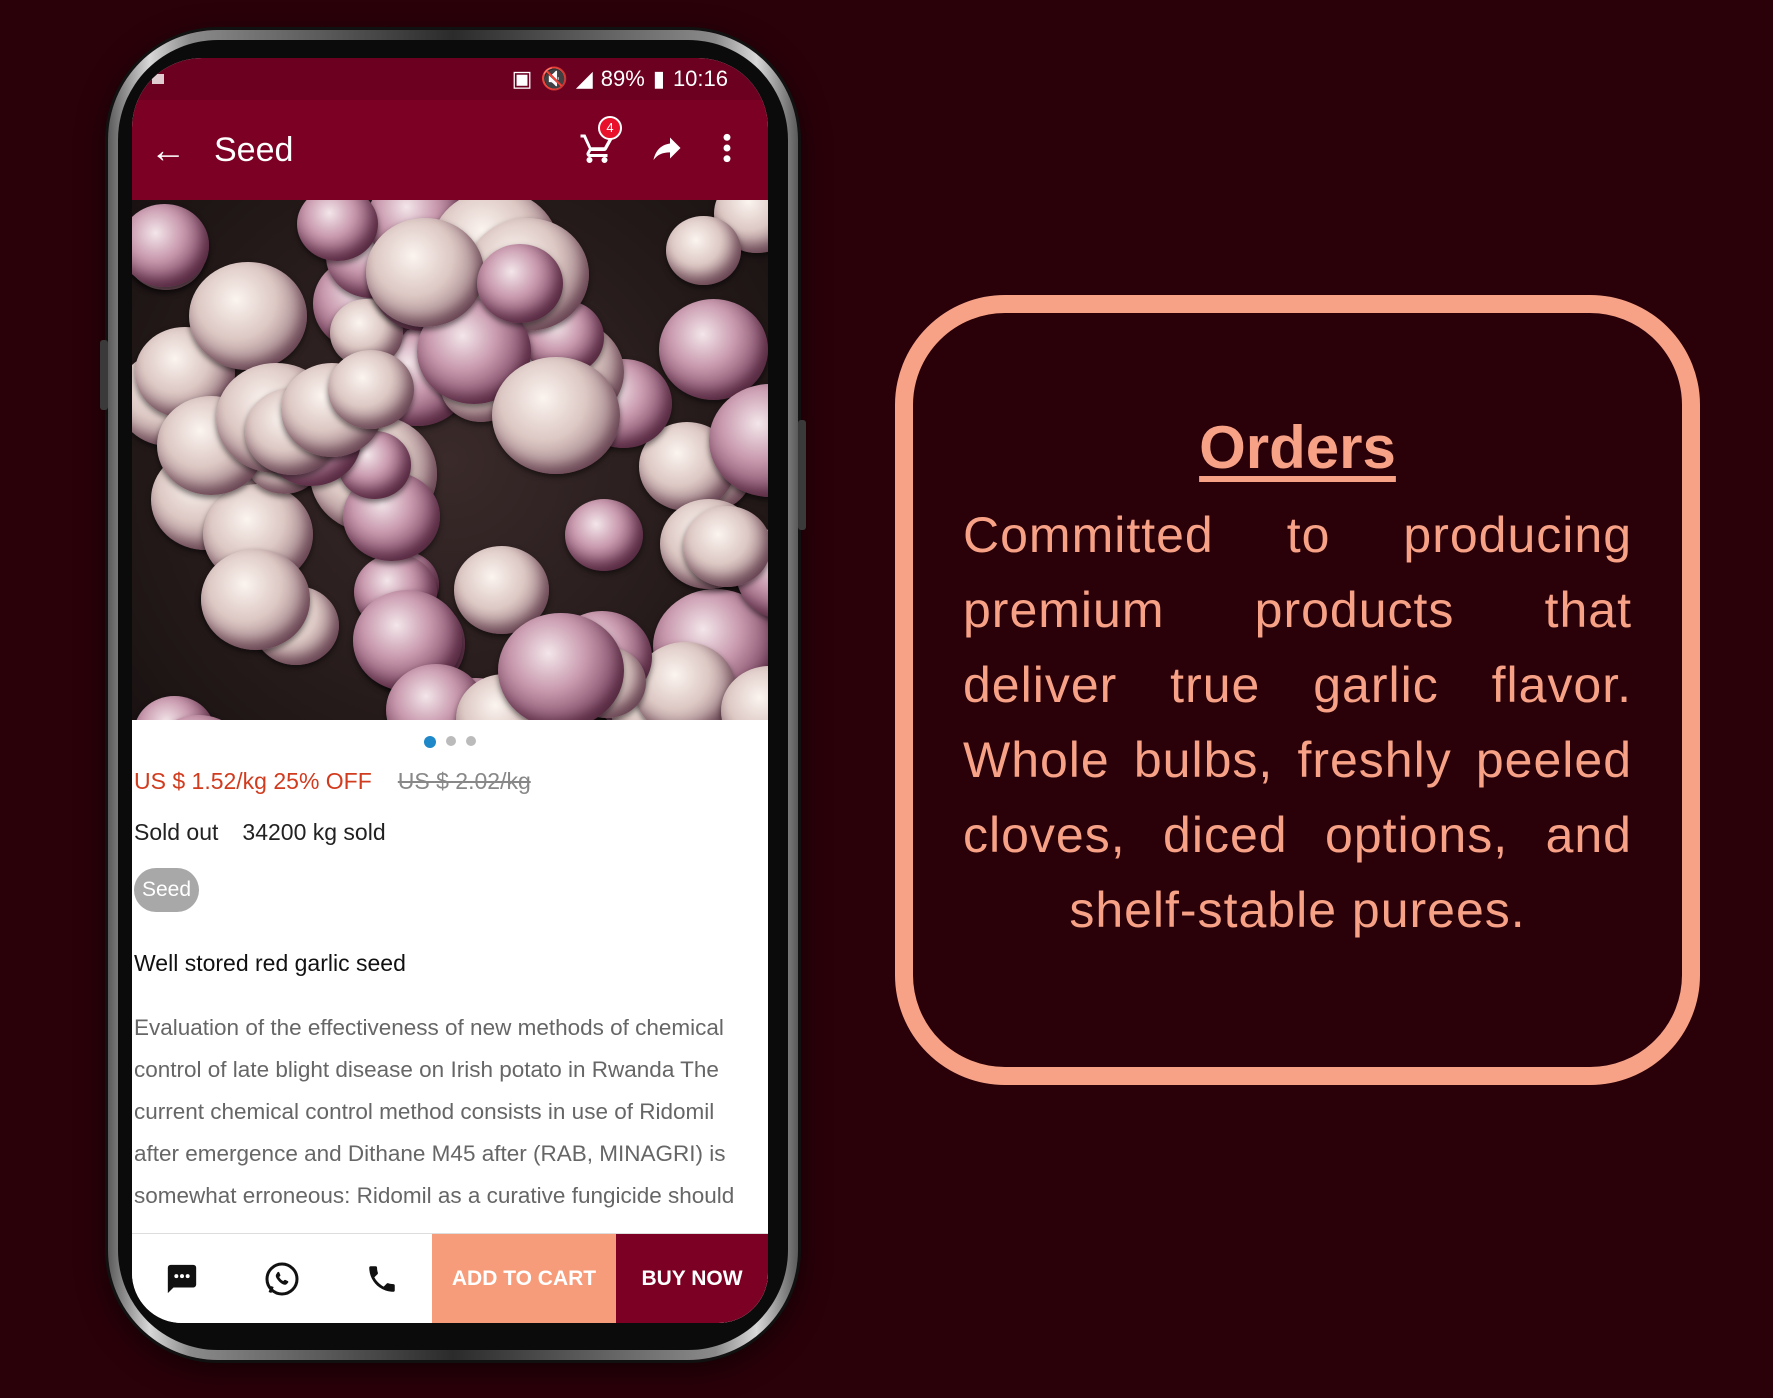 The image size is (1773, 1398). Describe the element at coordinates (802, 475) in the screenshot. I see `power-button` at that location.